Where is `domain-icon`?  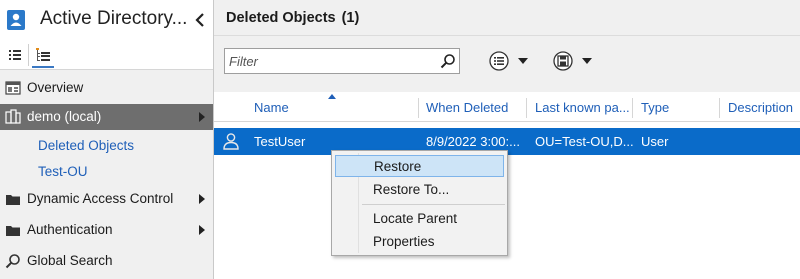 domain-icon is located at coordinates (13, 116).